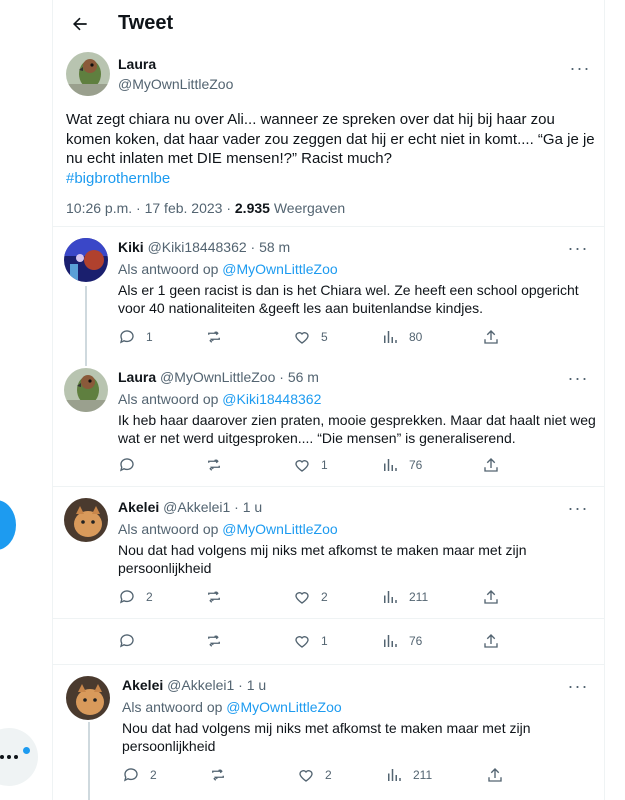  Describe the element at coordinates (19, 757) in the screenshot. I see `more-menu-button` at that location.